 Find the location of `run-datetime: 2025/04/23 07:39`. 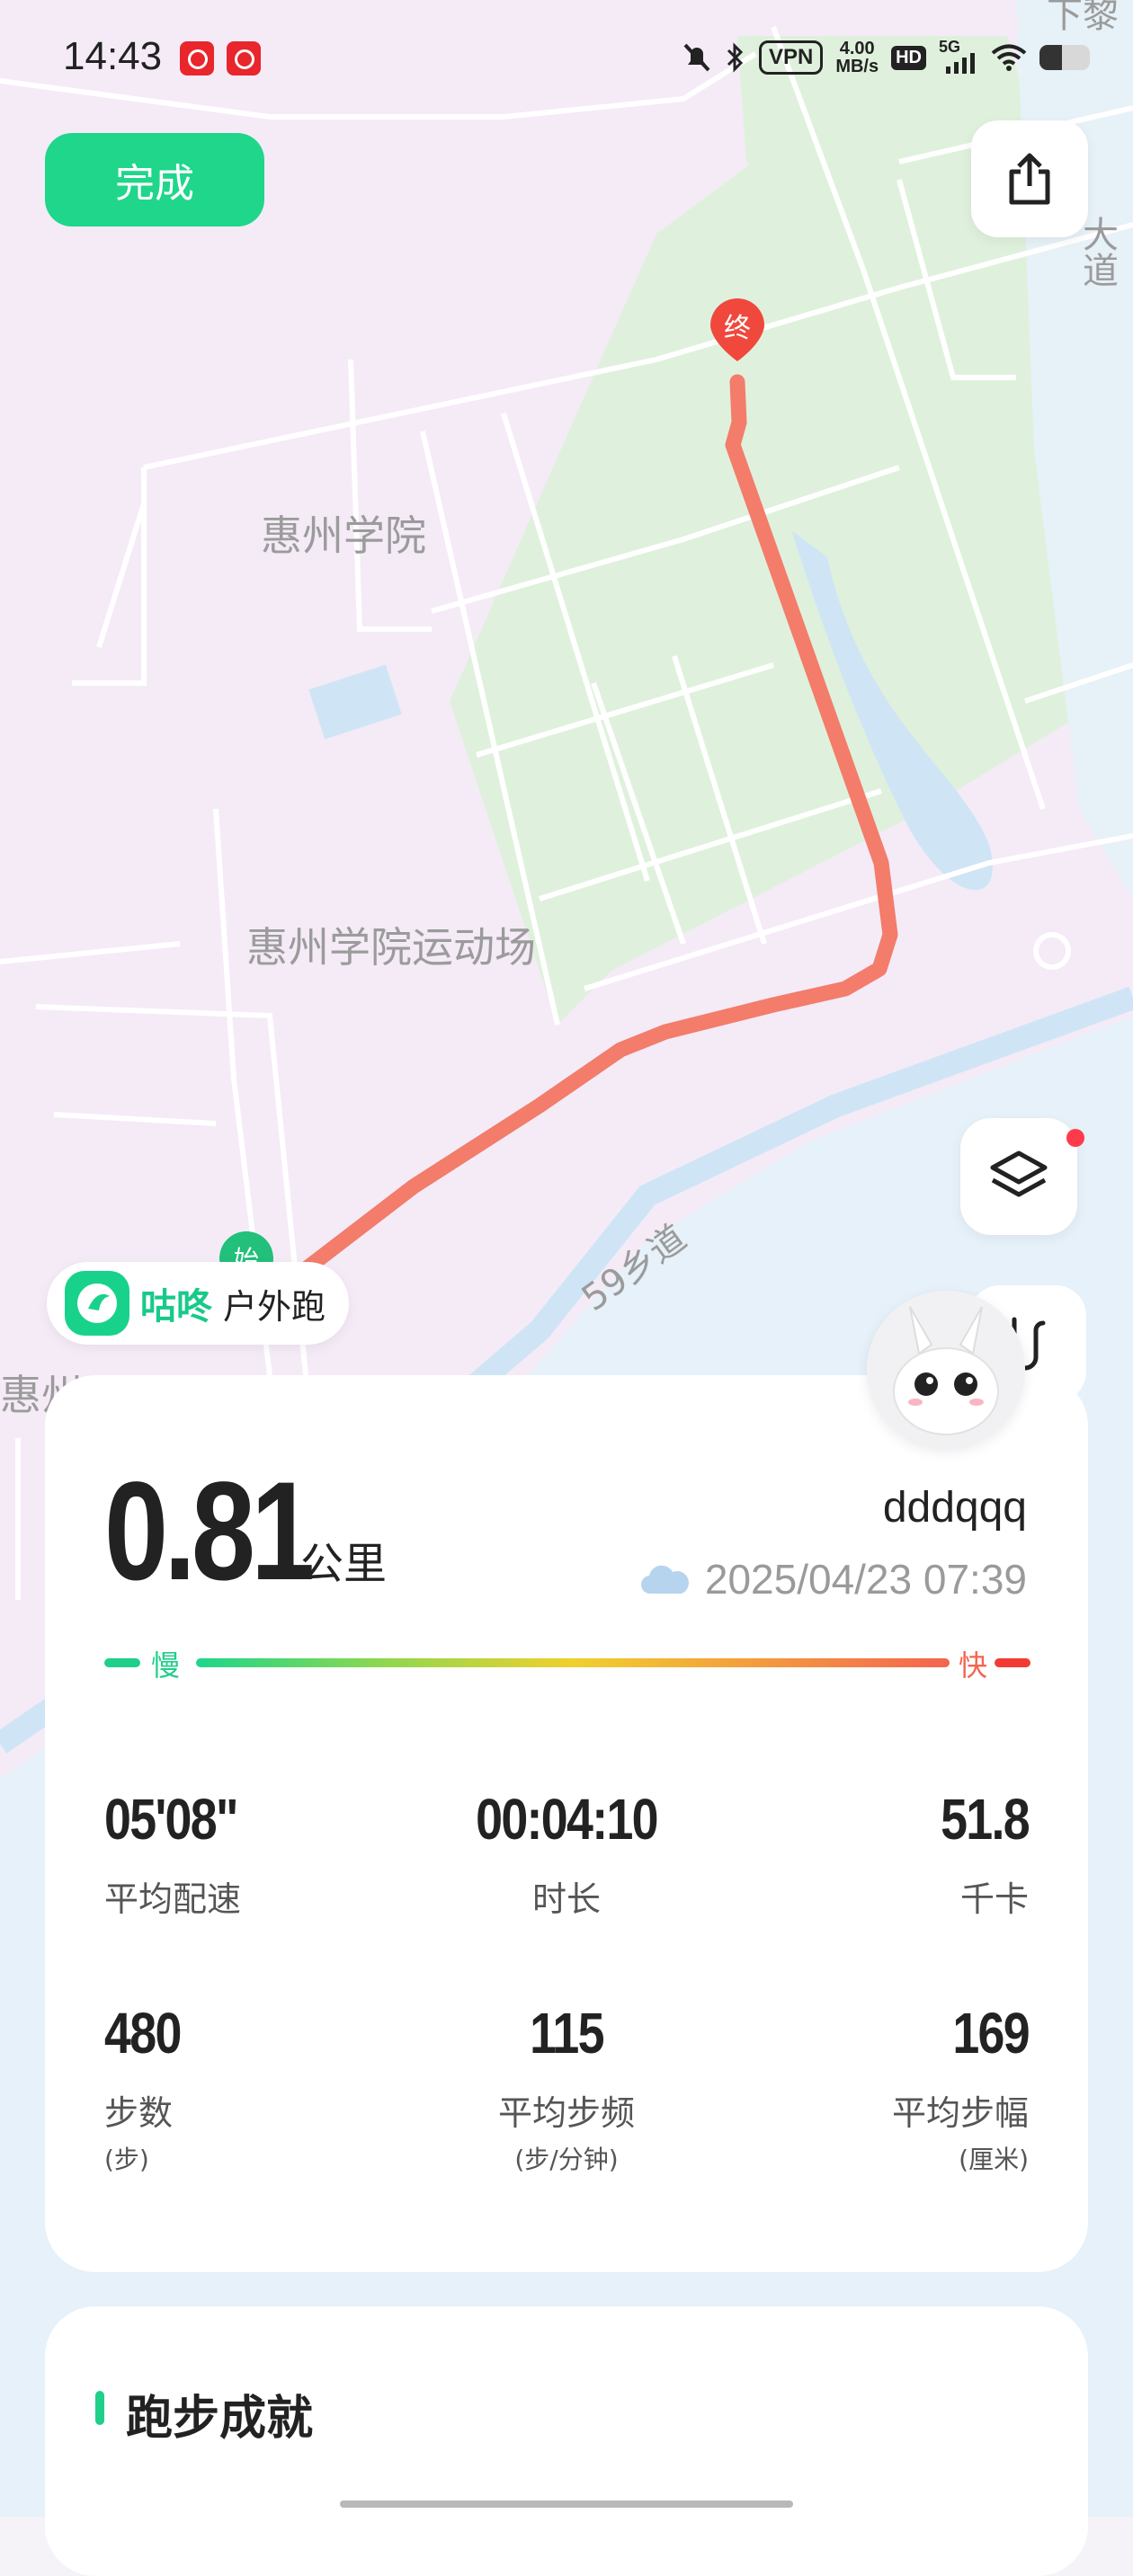

run-datetime: 2025/04/23 07:39 is located at coordinates (832, 1579).